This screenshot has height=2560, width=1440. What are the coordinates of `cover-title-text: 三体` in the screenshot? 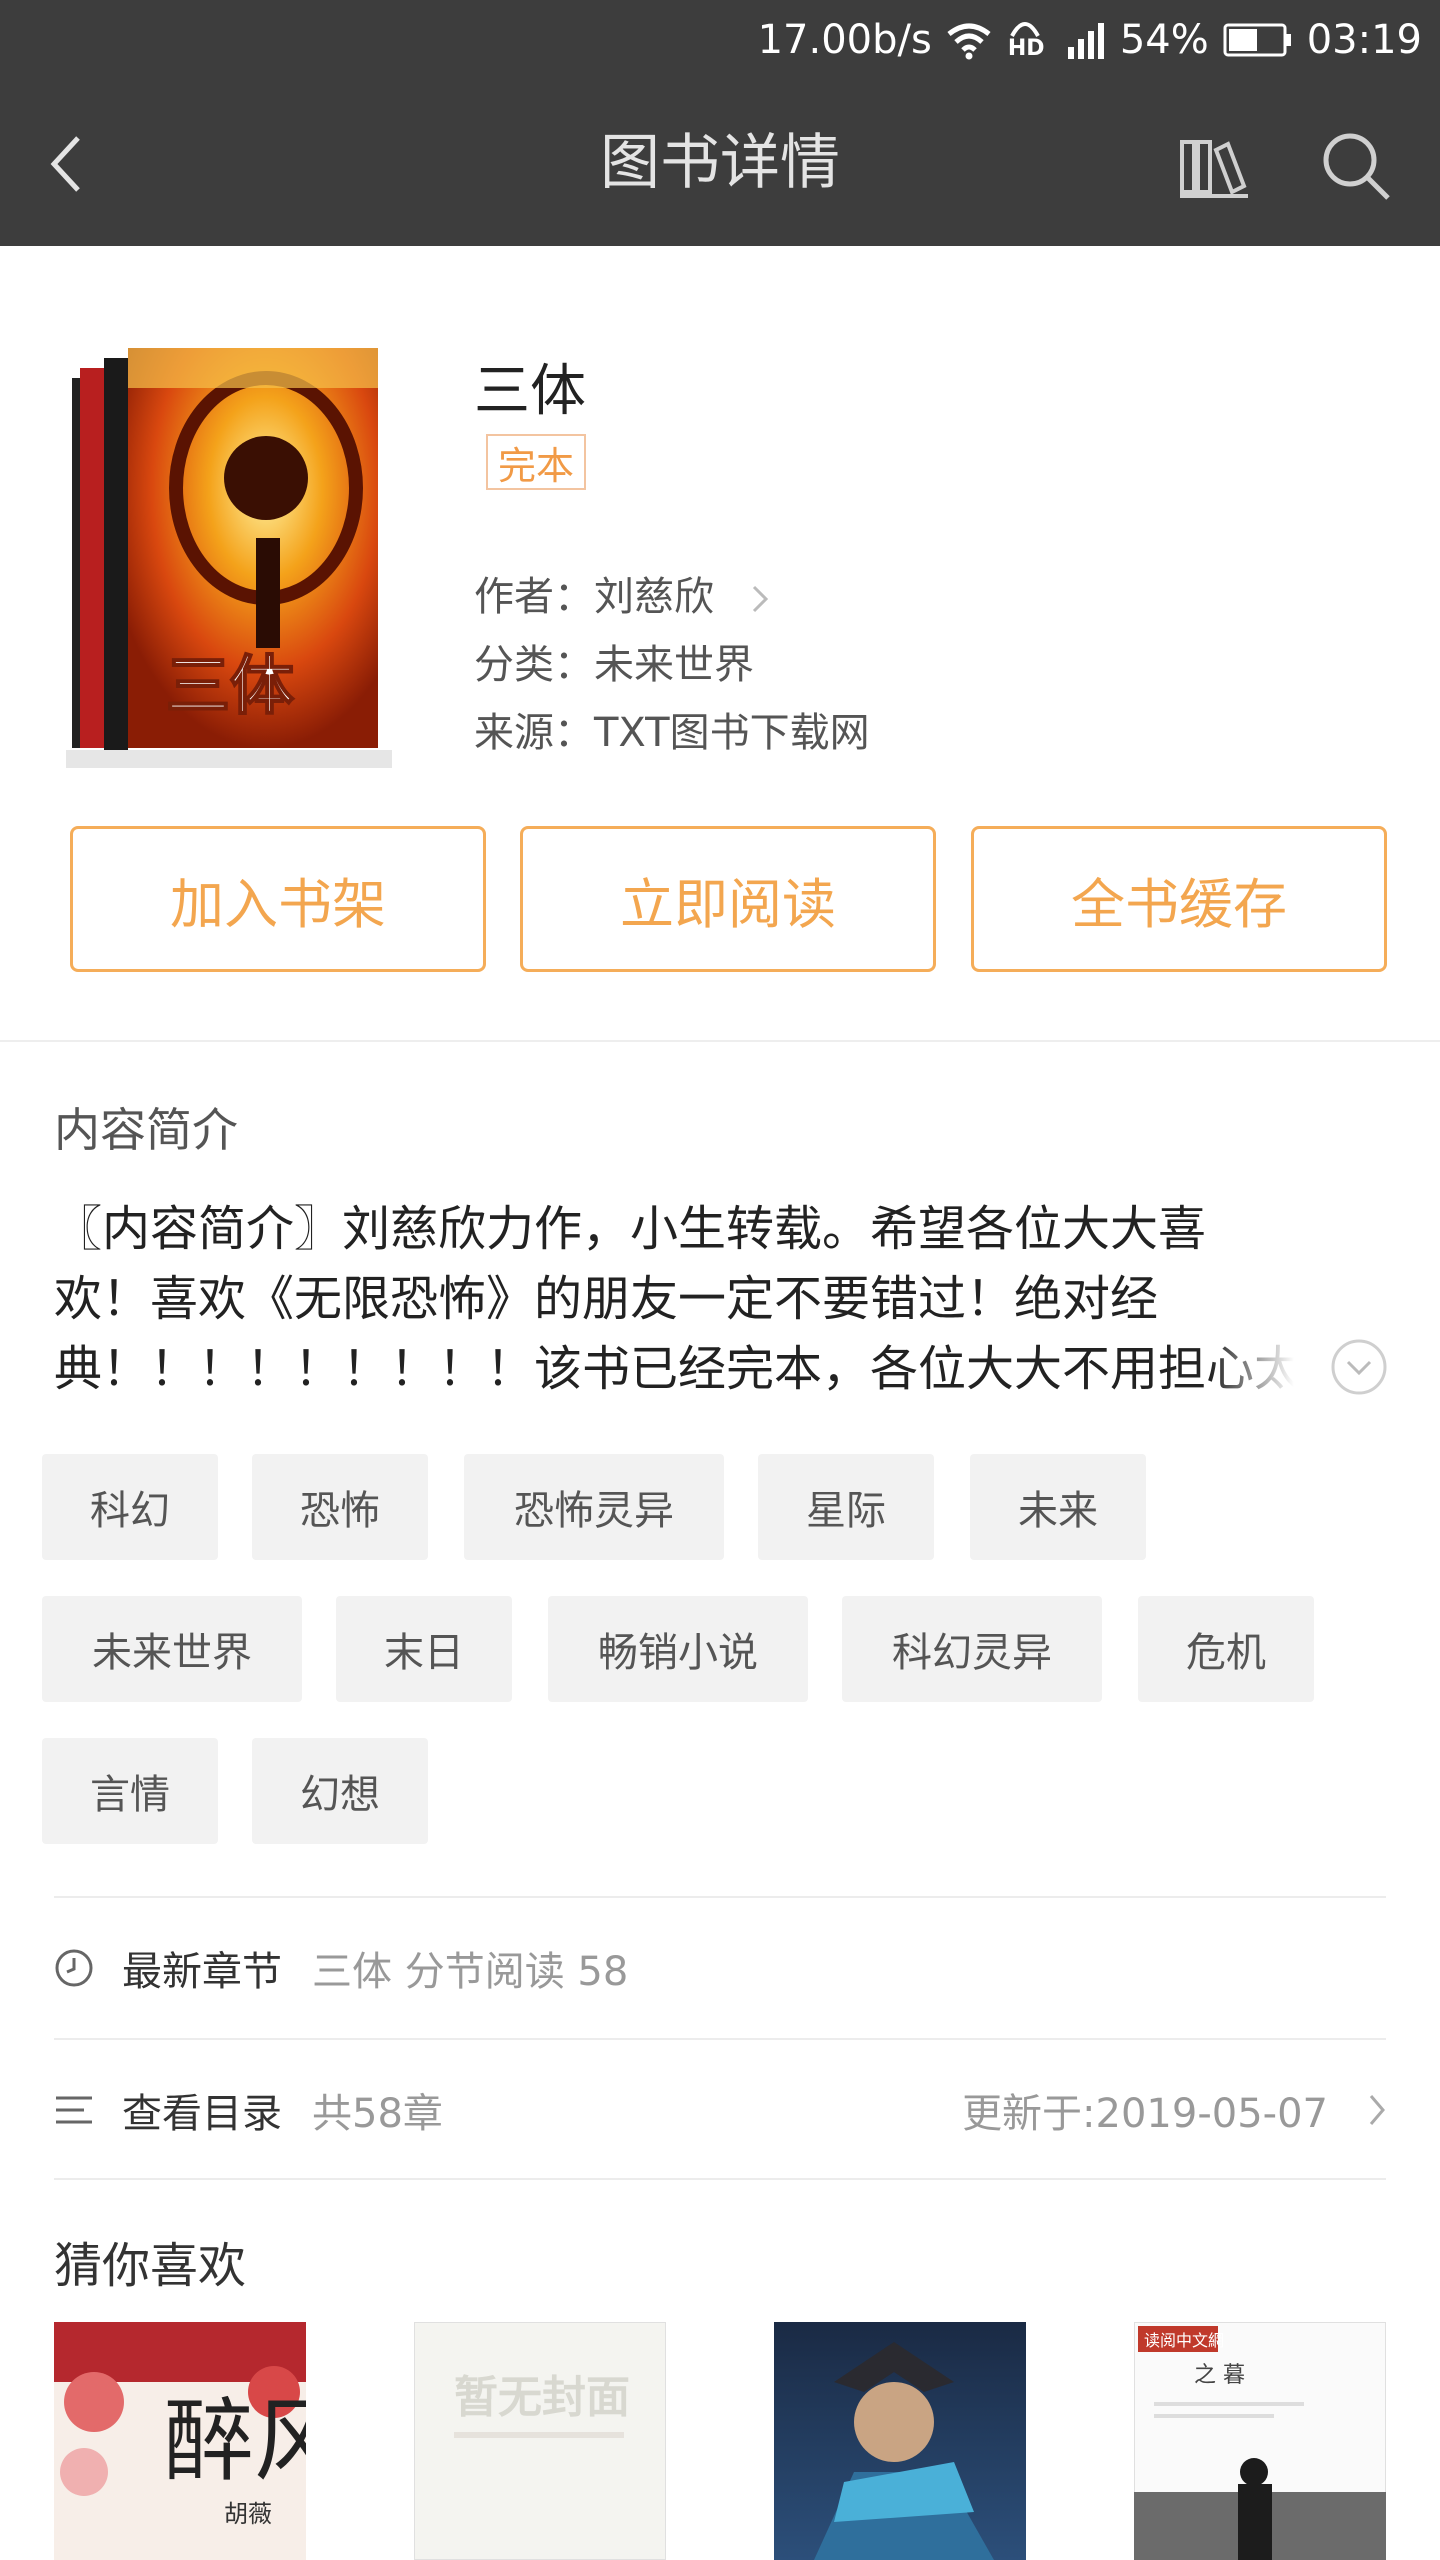 It's located at (230, 687).